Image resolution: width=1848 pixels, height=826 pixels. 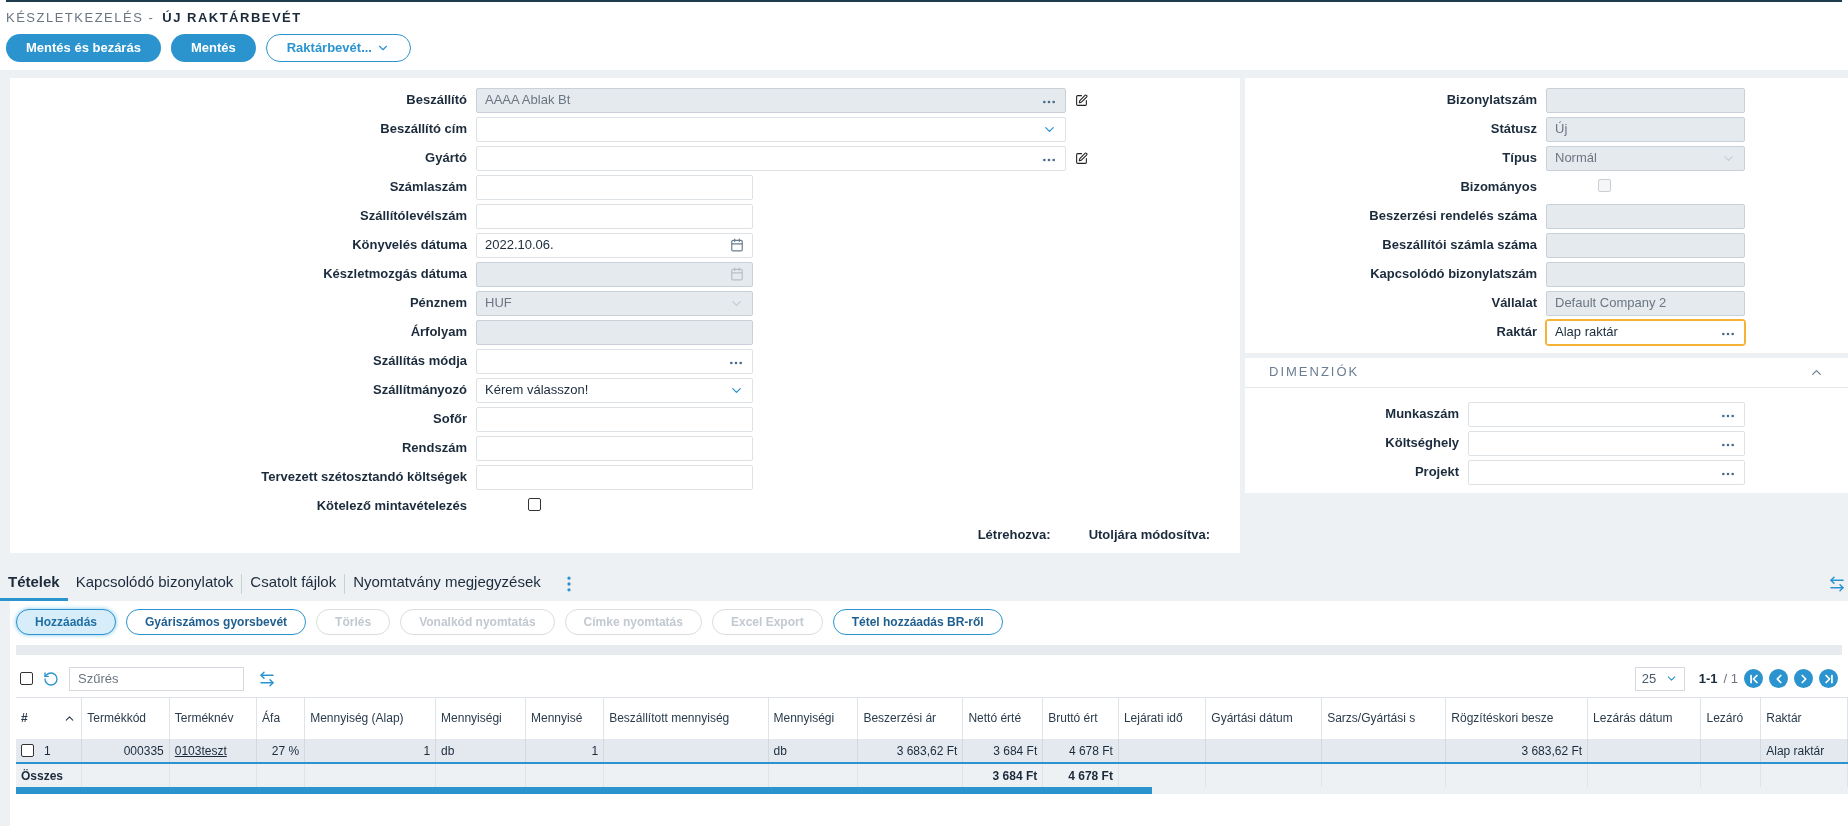 What do you see at coordinates (1015, 750) in the screenshot?
I see `table-cell: 3 684 Ft` at bounding box center [1015, 750].